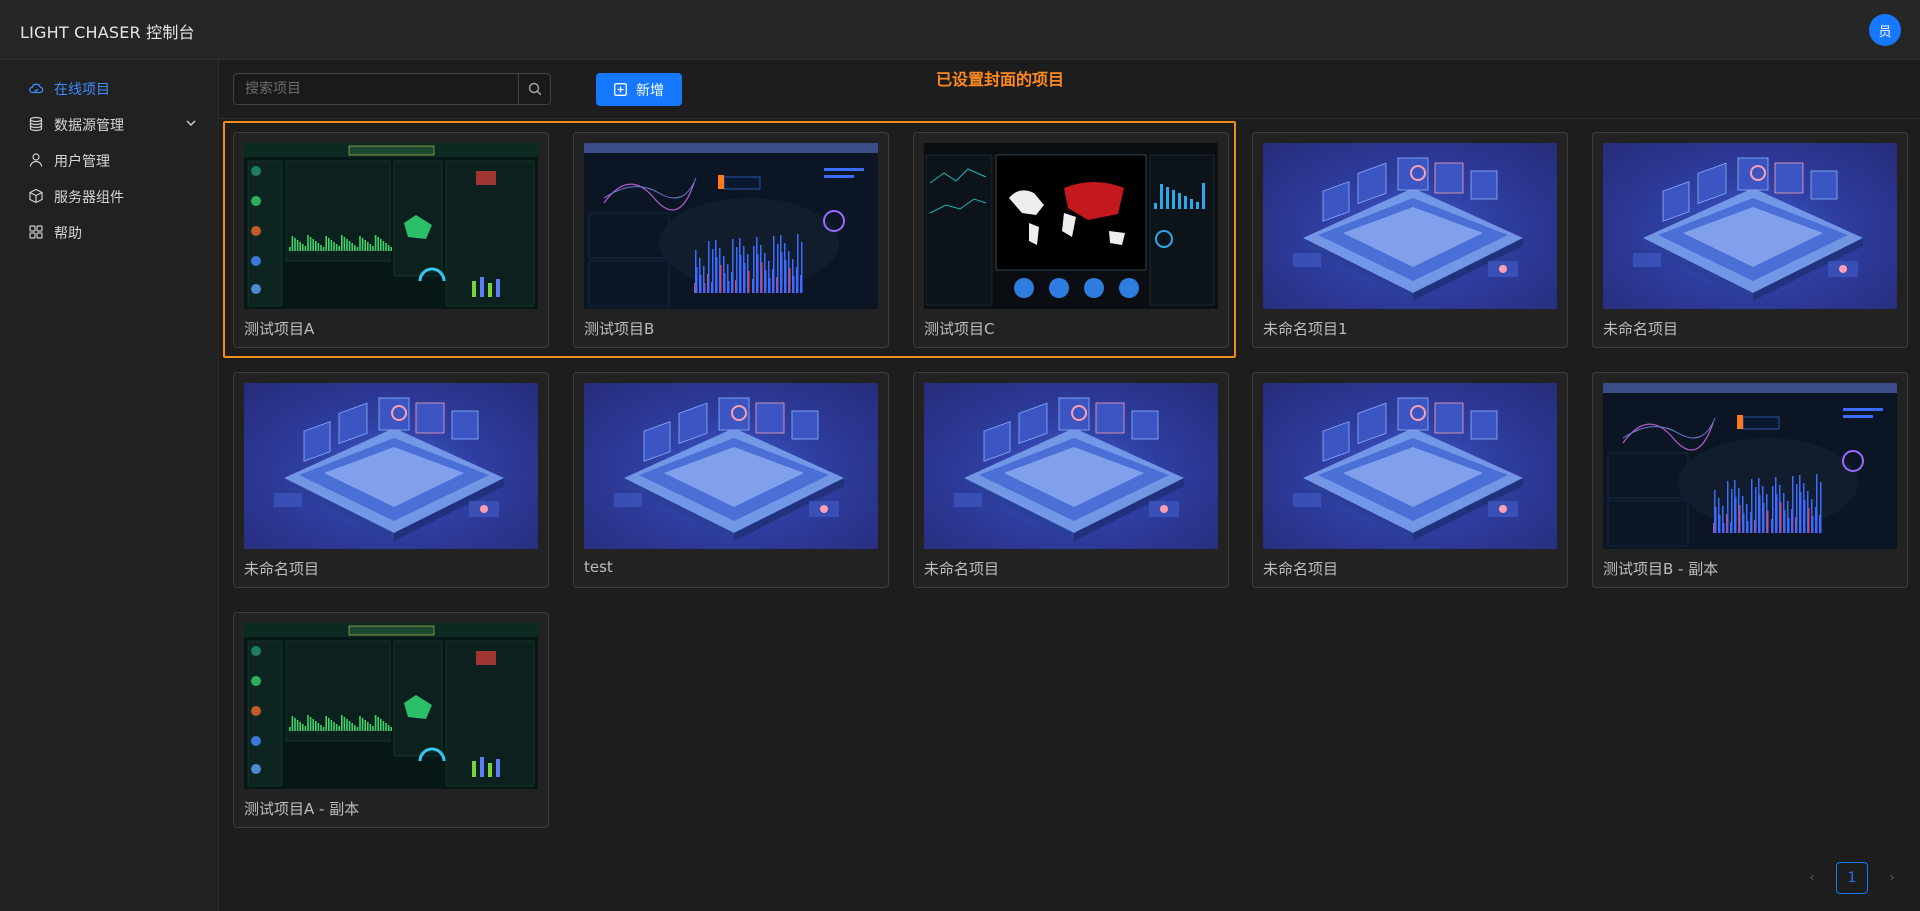  Describe the element at coordinates (82, 162) in the screenshot. I see `sidebar-item-label: 用户管理` at that location.